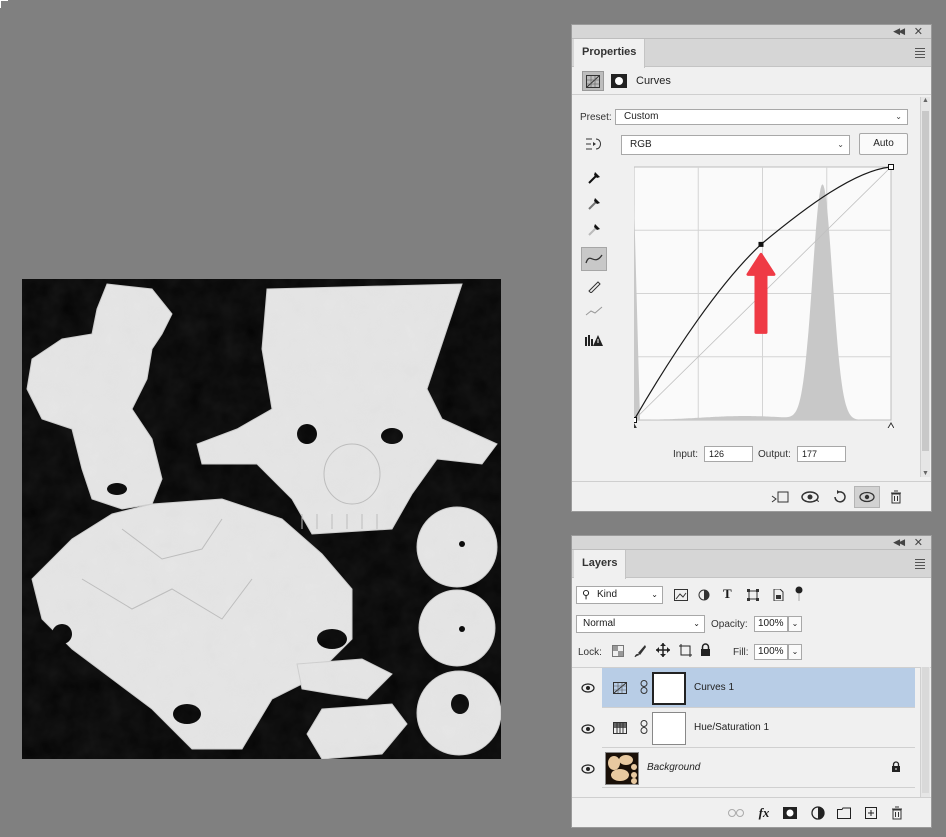 The image size is (946, 837). I want to click on lock-all-icon, so click(705, 651).